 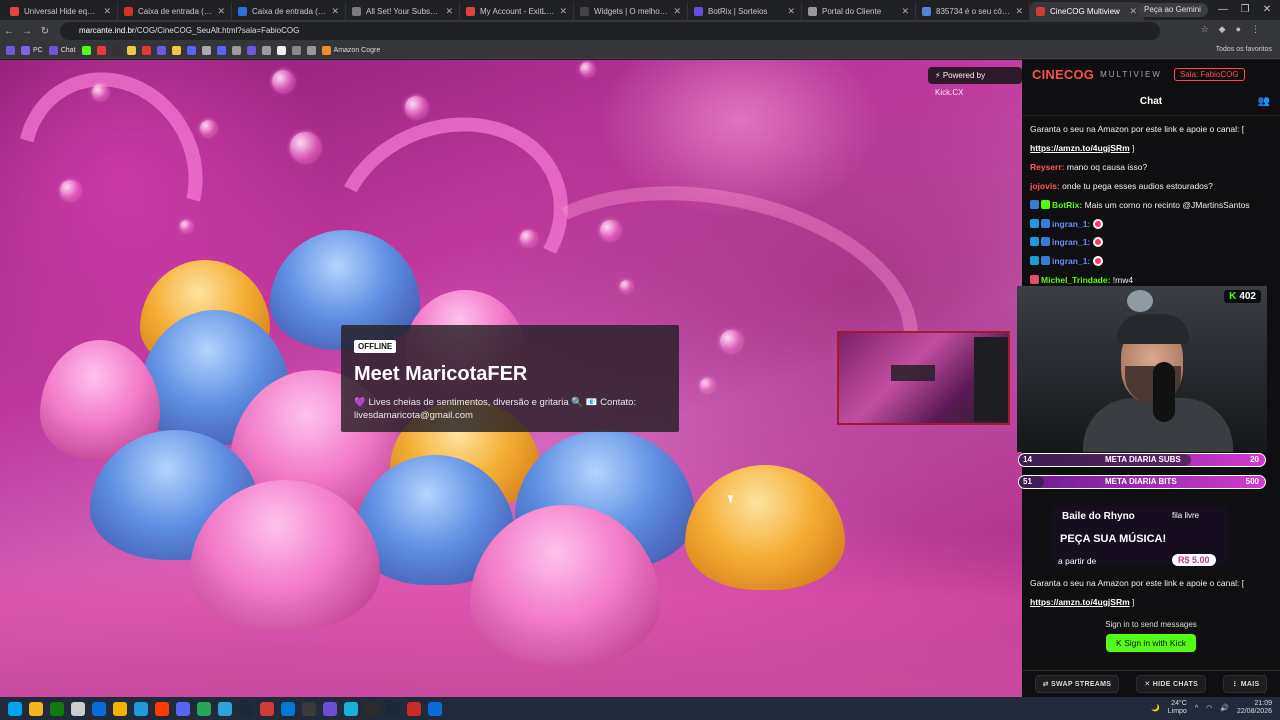 I want to click on tab-favicon-icon, so click(x=14, y=11).